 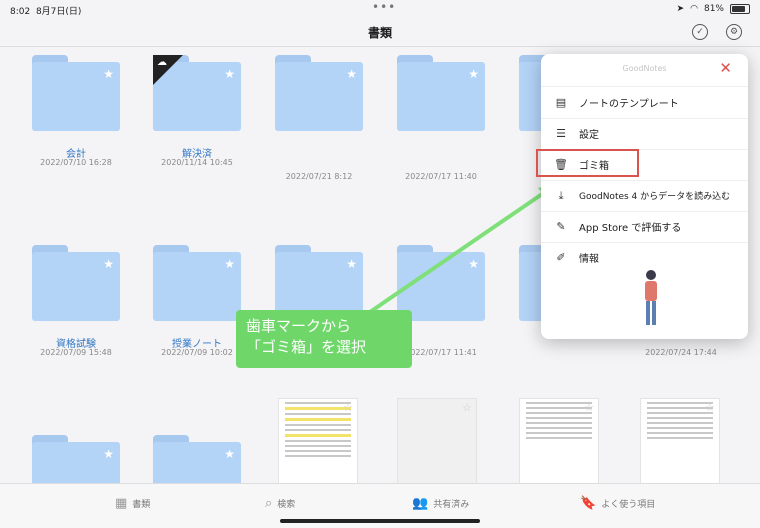 What do you see at coordinates (451, 505) in the screenshot?
I see `tab-label: 共有済み` at bounding box center [451, 505].